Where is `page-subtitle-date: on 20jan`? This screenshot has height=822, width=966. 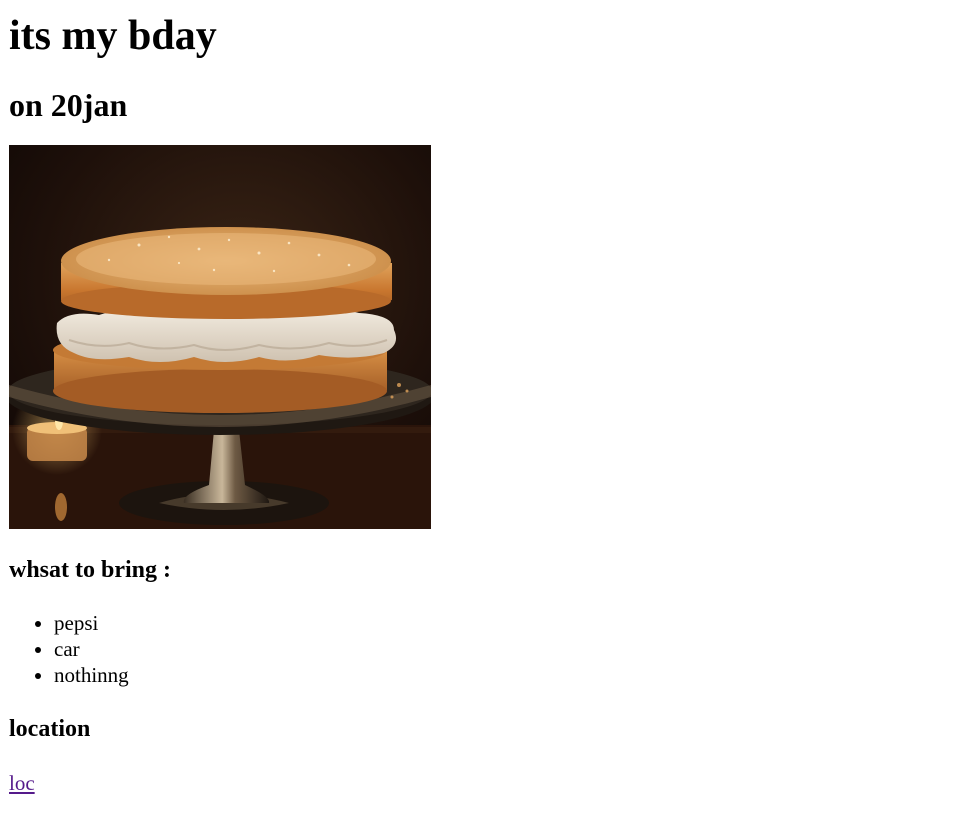 page-subtitle-date: on 20jan is located at coordinates (68, 105).